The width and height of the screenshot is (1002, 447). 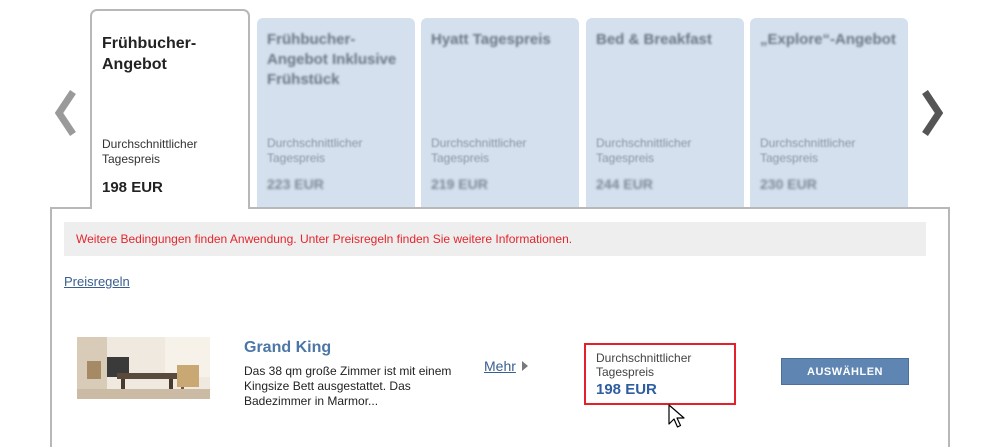 I want to click on caret-right-icon, so click(x=524, y=366).